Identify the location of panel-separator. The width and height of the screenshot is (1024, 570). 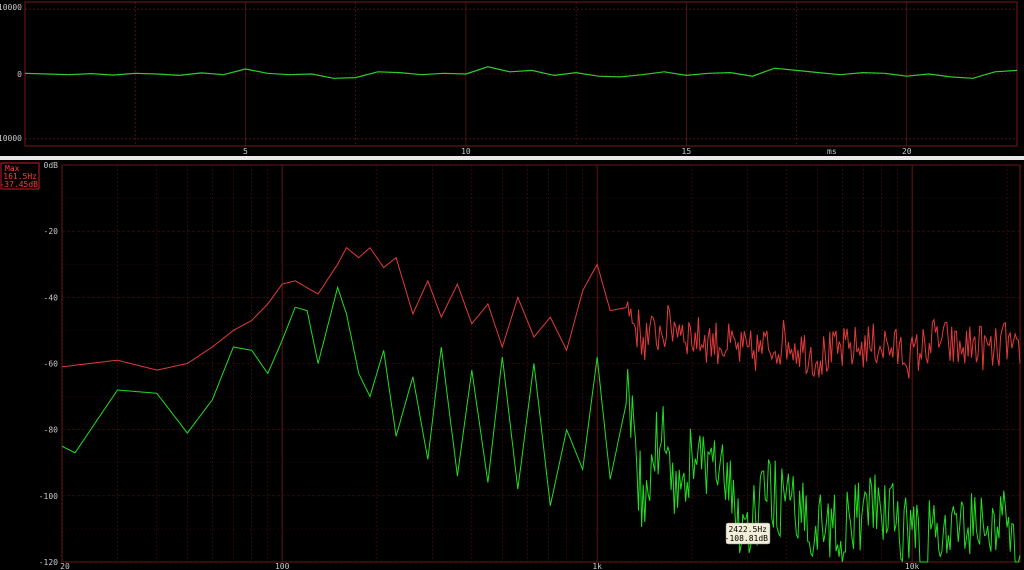
(512, 158).